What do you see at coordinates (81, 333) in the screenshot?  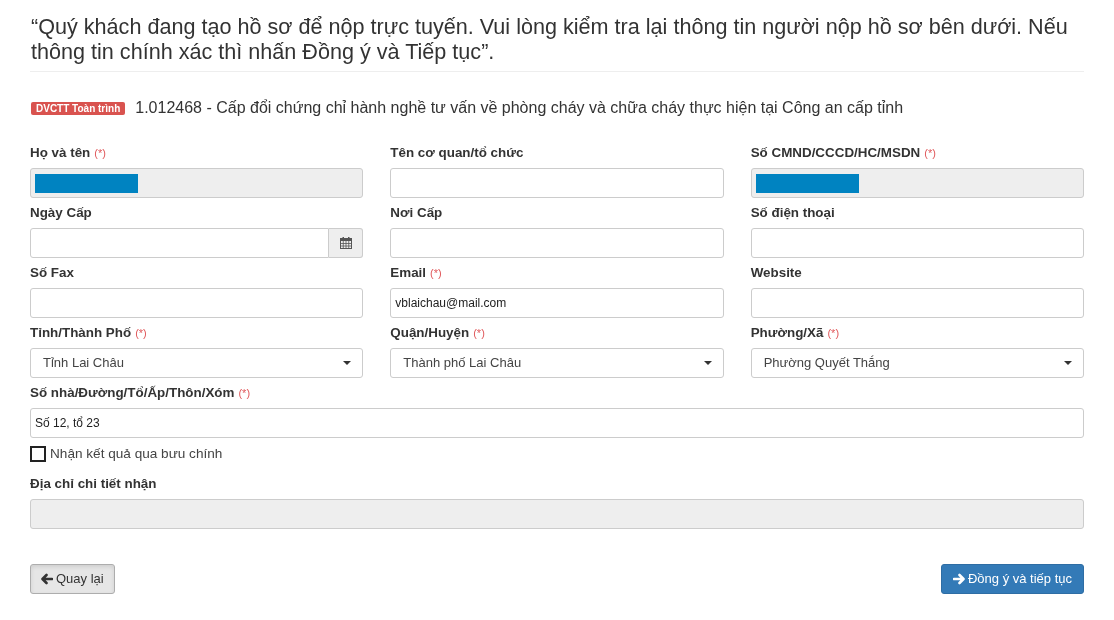 I see `field-label: Tỉnh/Thành Phố` at bounding box center [81, 333].